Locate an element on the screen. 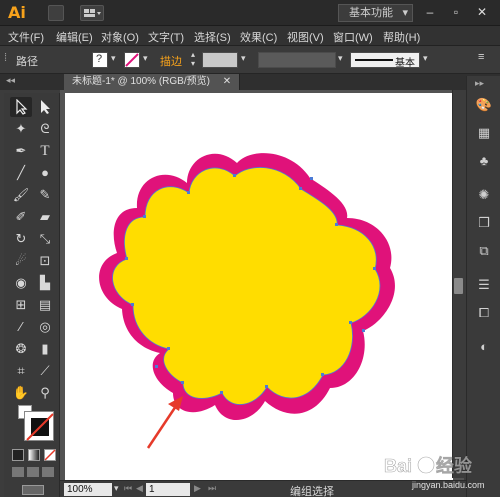 The width and height of the screenshot is (500, 497). stepper-icon: ▴ ▾ is located at coordinates (193, 59).